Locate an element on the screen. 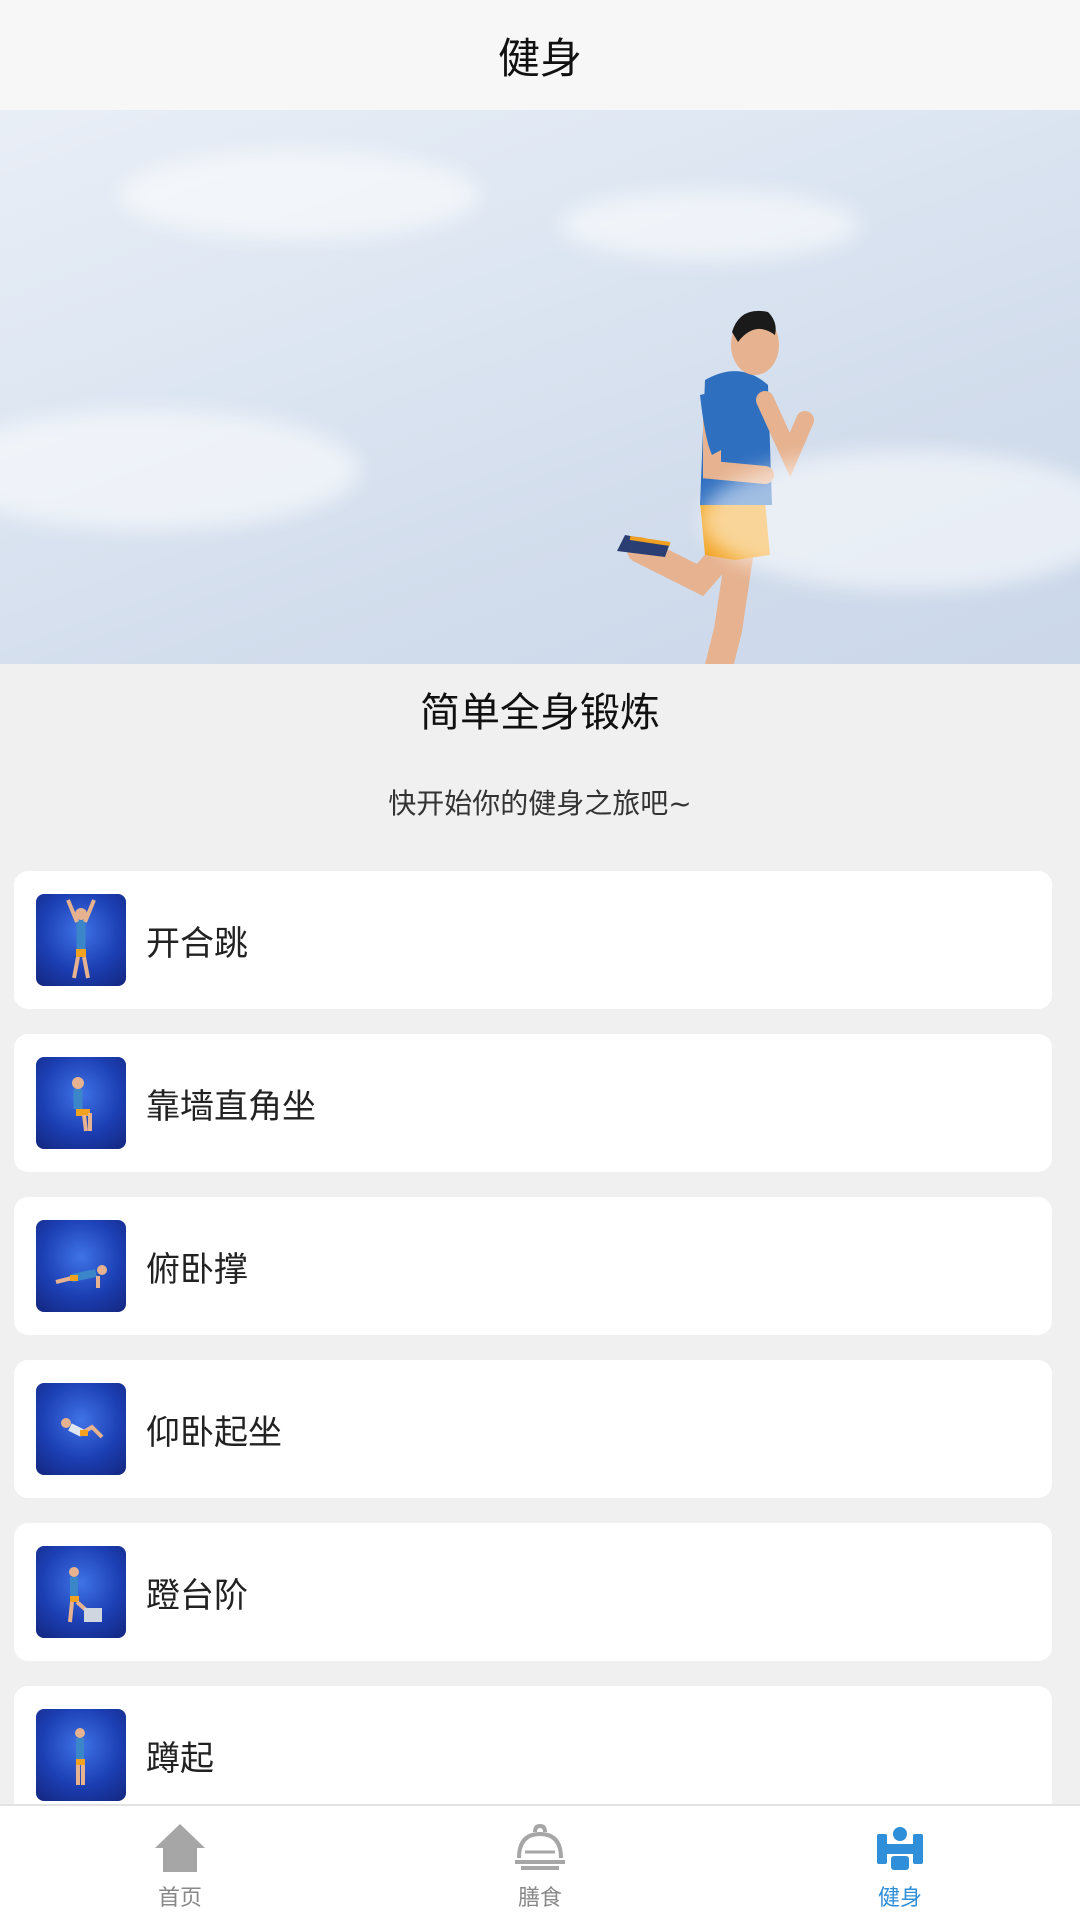 Image resolution: width=1080 pixels, height=1920 pixels. exercise-label: 俯卧撑 is located at coordinates (197, 1269).